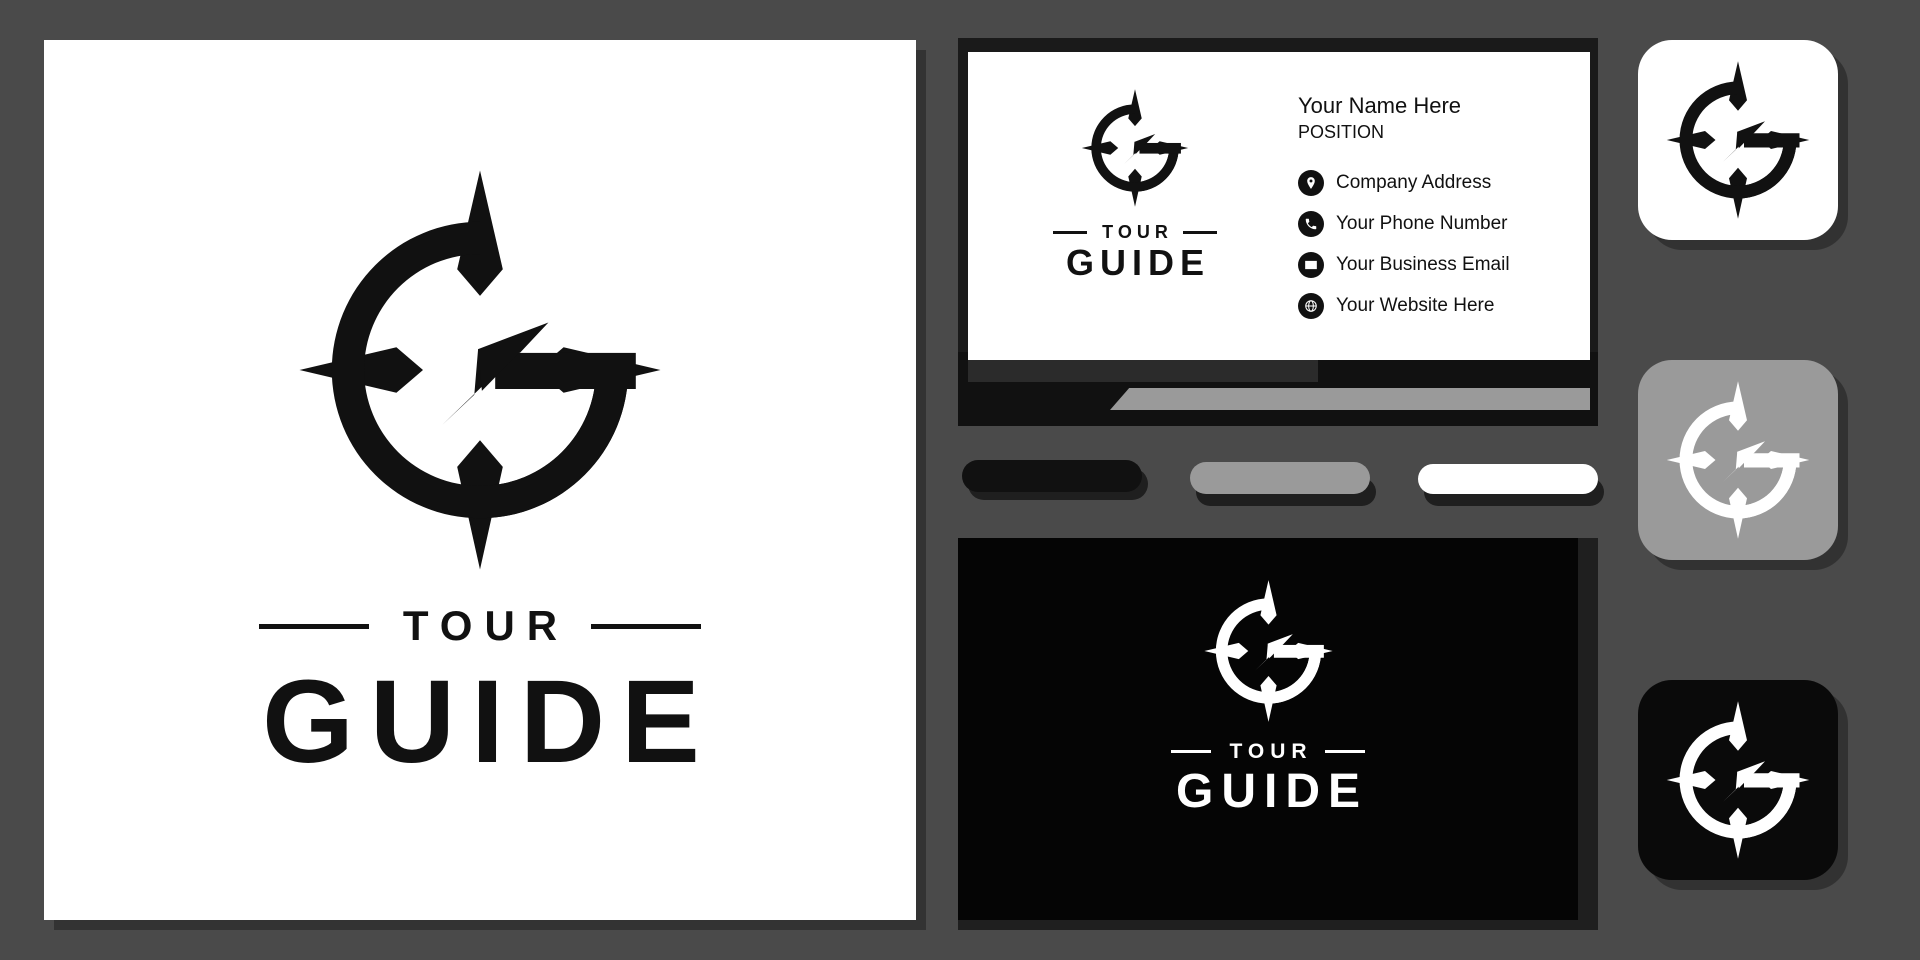 This screenshot has height=960, width=1920. What do you see at coordinates (1280, 478) in the screenshot?
I see `pill-gray` at bounding box center [1280, 478].